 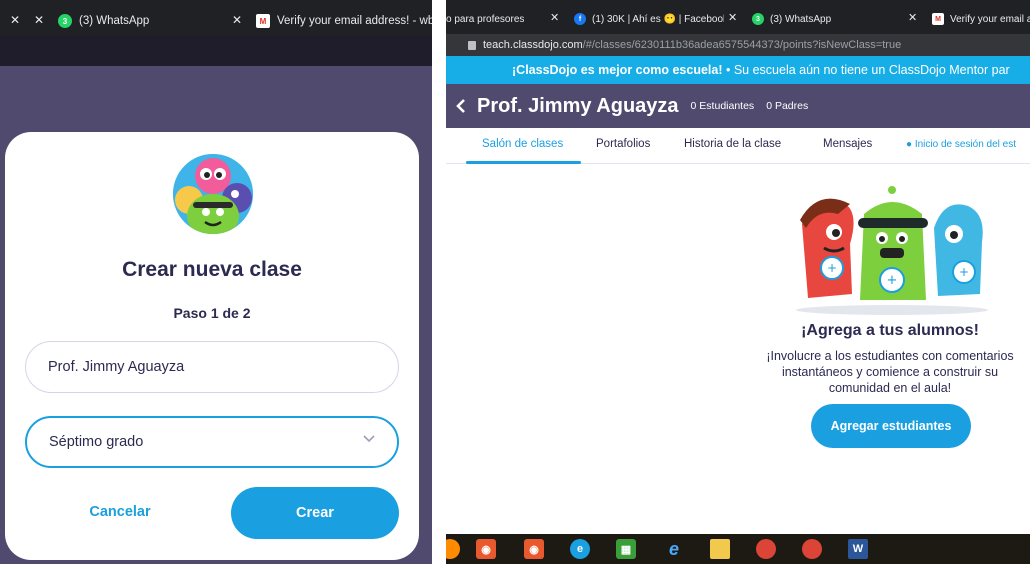 I want to click on step-indicator: Paso 1 de 2, so click(x=212, y=313).